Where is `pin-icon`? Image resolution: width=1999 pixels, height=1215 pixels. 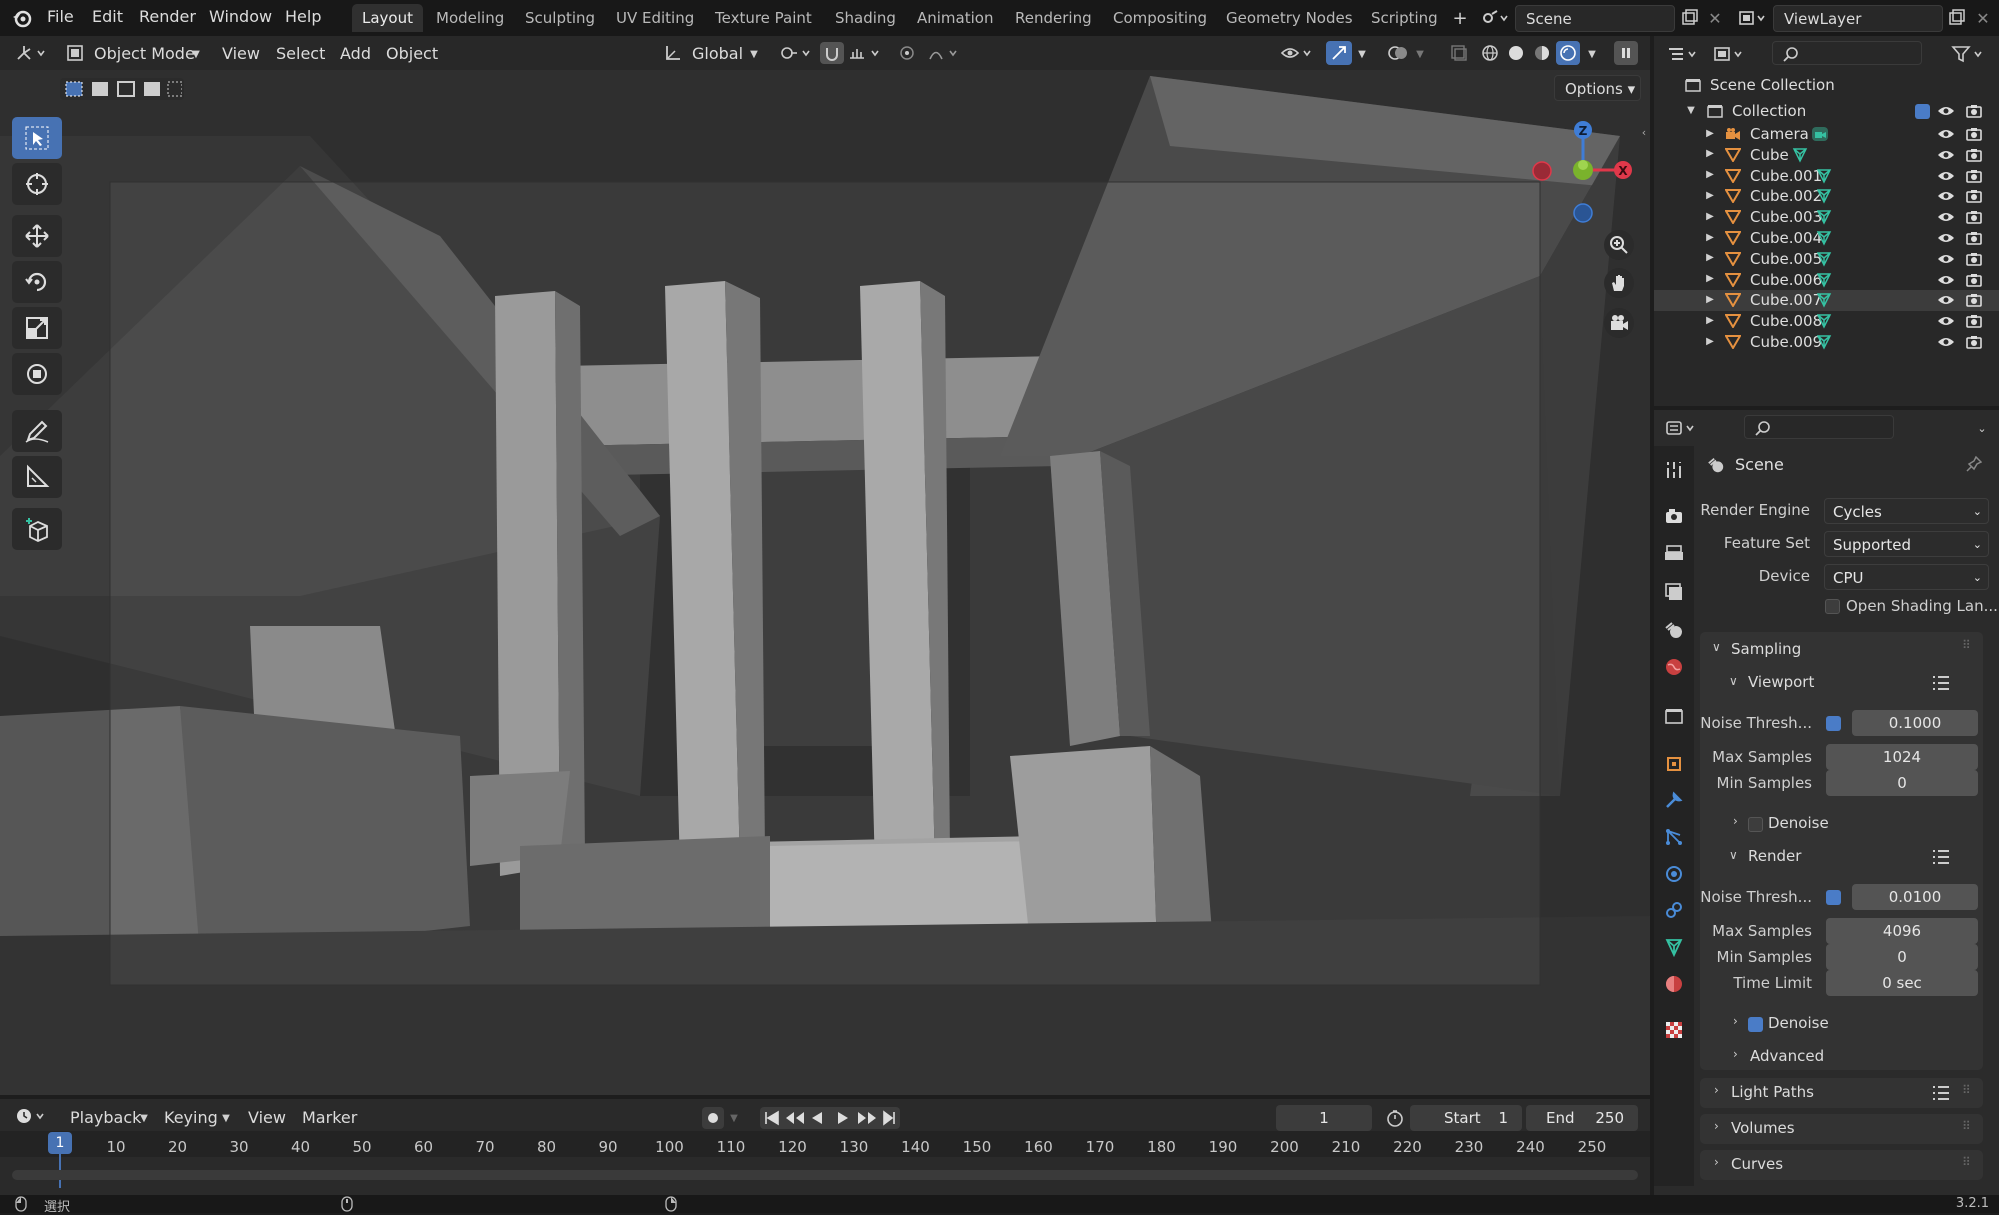 pin-icon is located at coordinates (1974, 464).